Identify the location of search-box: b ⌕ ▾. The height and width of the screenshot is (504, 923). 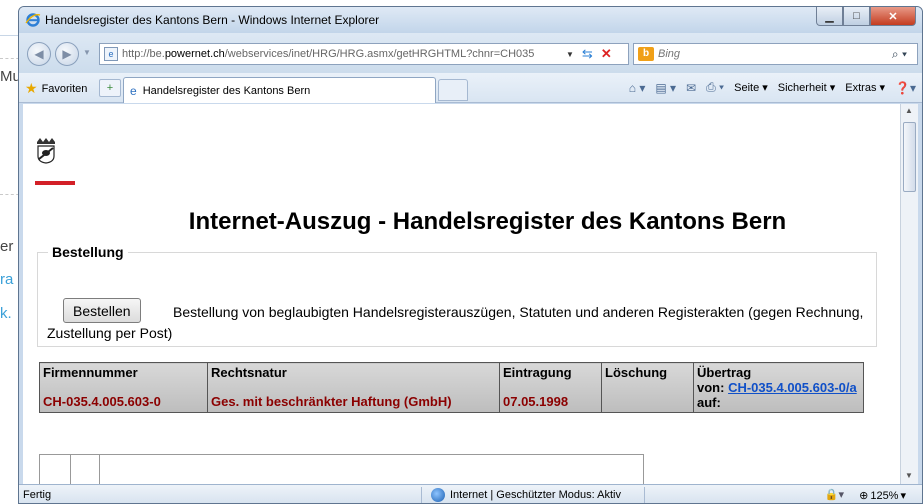
(775, 54).